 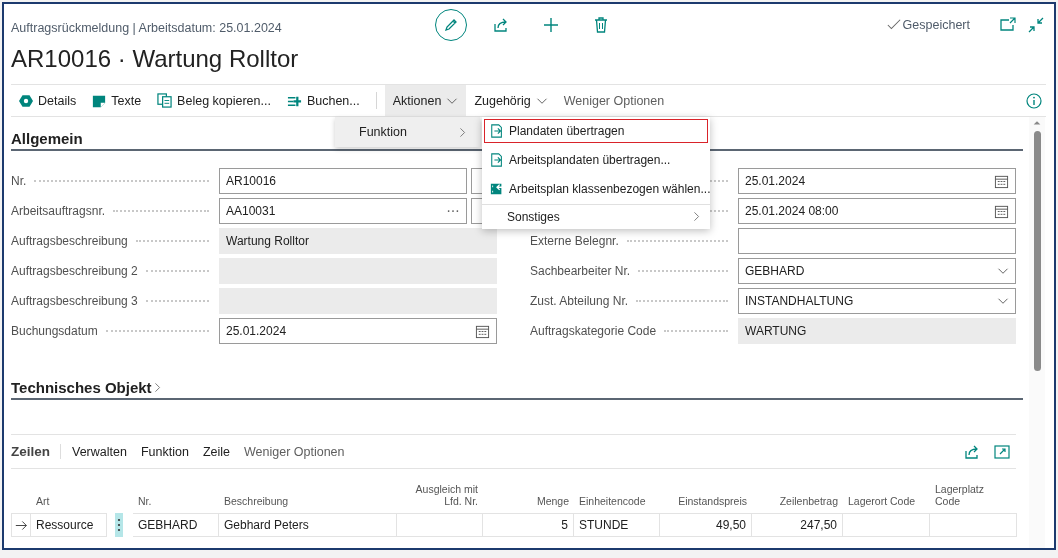 I want to click on table-cell: 49,50, so click(x=706, y=525).